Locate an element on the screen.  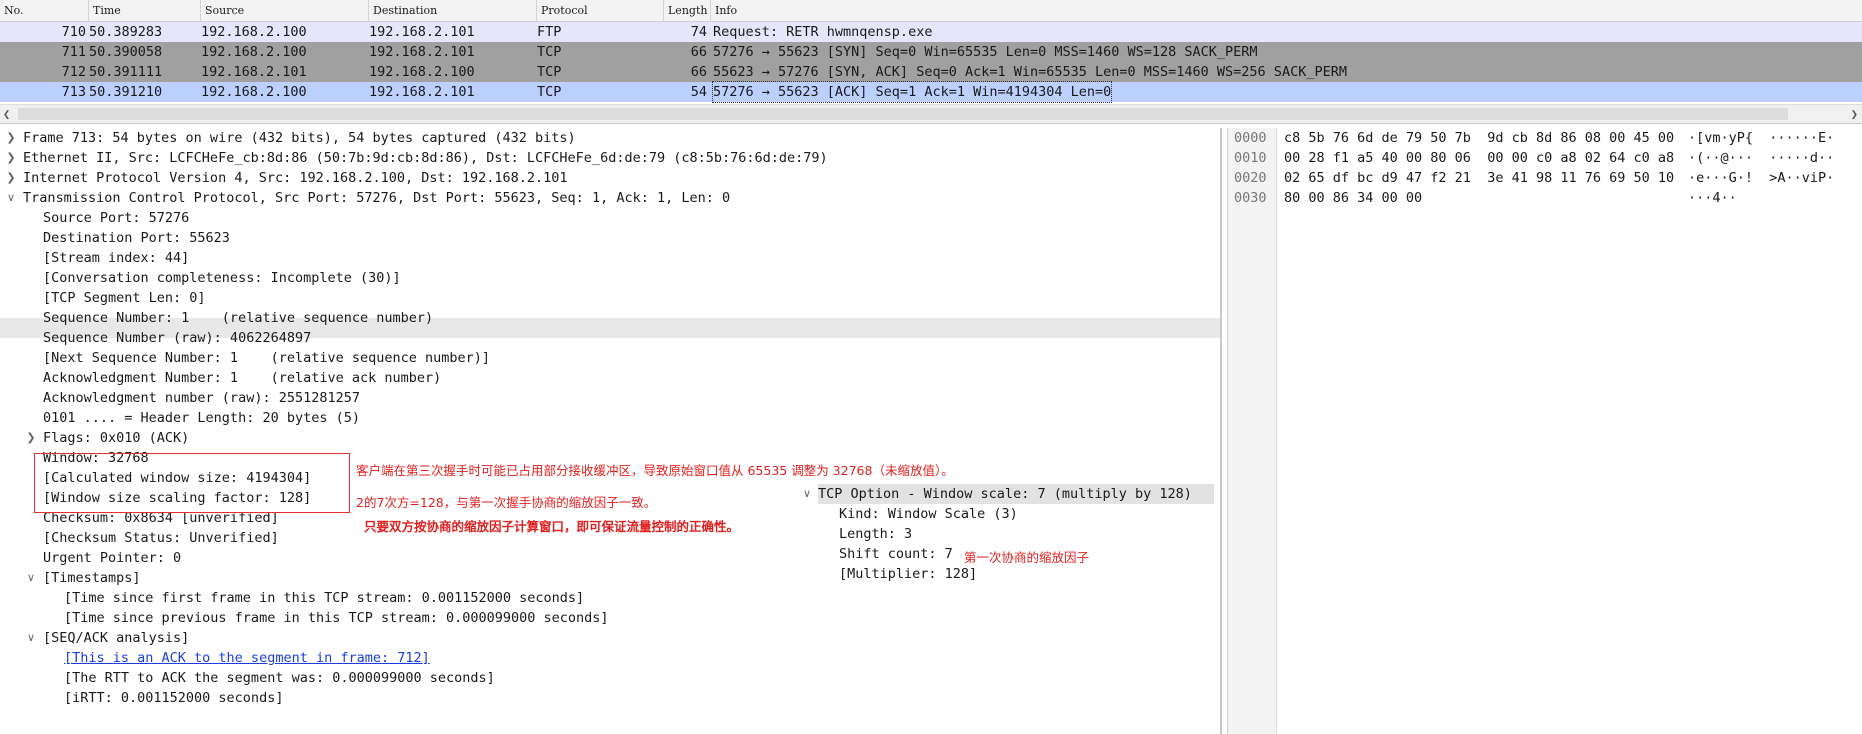
column-source: Source is located at coordinates (285, 11).